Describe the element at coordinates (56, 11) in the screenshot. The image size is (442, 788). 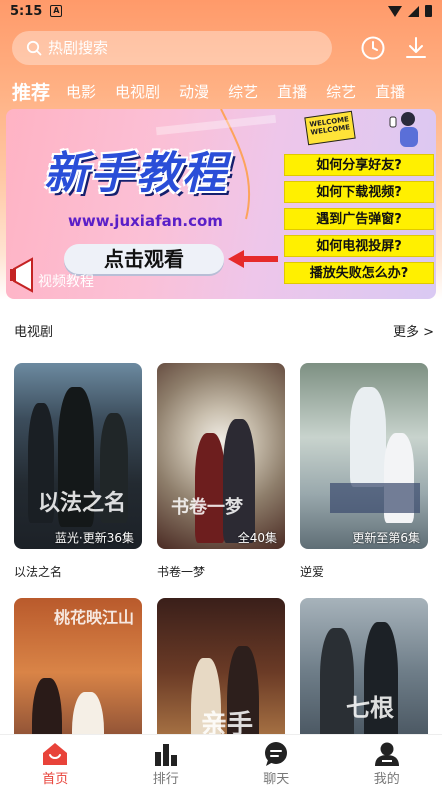
I see `notification-icon: A` at that location.